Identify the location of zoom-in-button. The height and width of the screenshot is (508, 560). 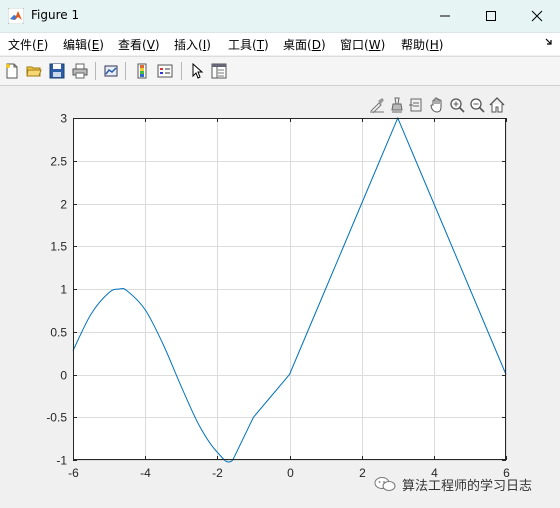
(457, 105).